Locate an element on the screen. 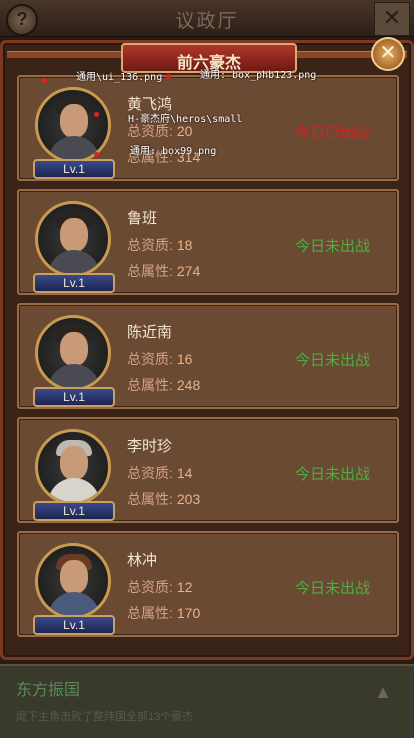  top-close-button: ✕ is located at coordinates (392, 19).